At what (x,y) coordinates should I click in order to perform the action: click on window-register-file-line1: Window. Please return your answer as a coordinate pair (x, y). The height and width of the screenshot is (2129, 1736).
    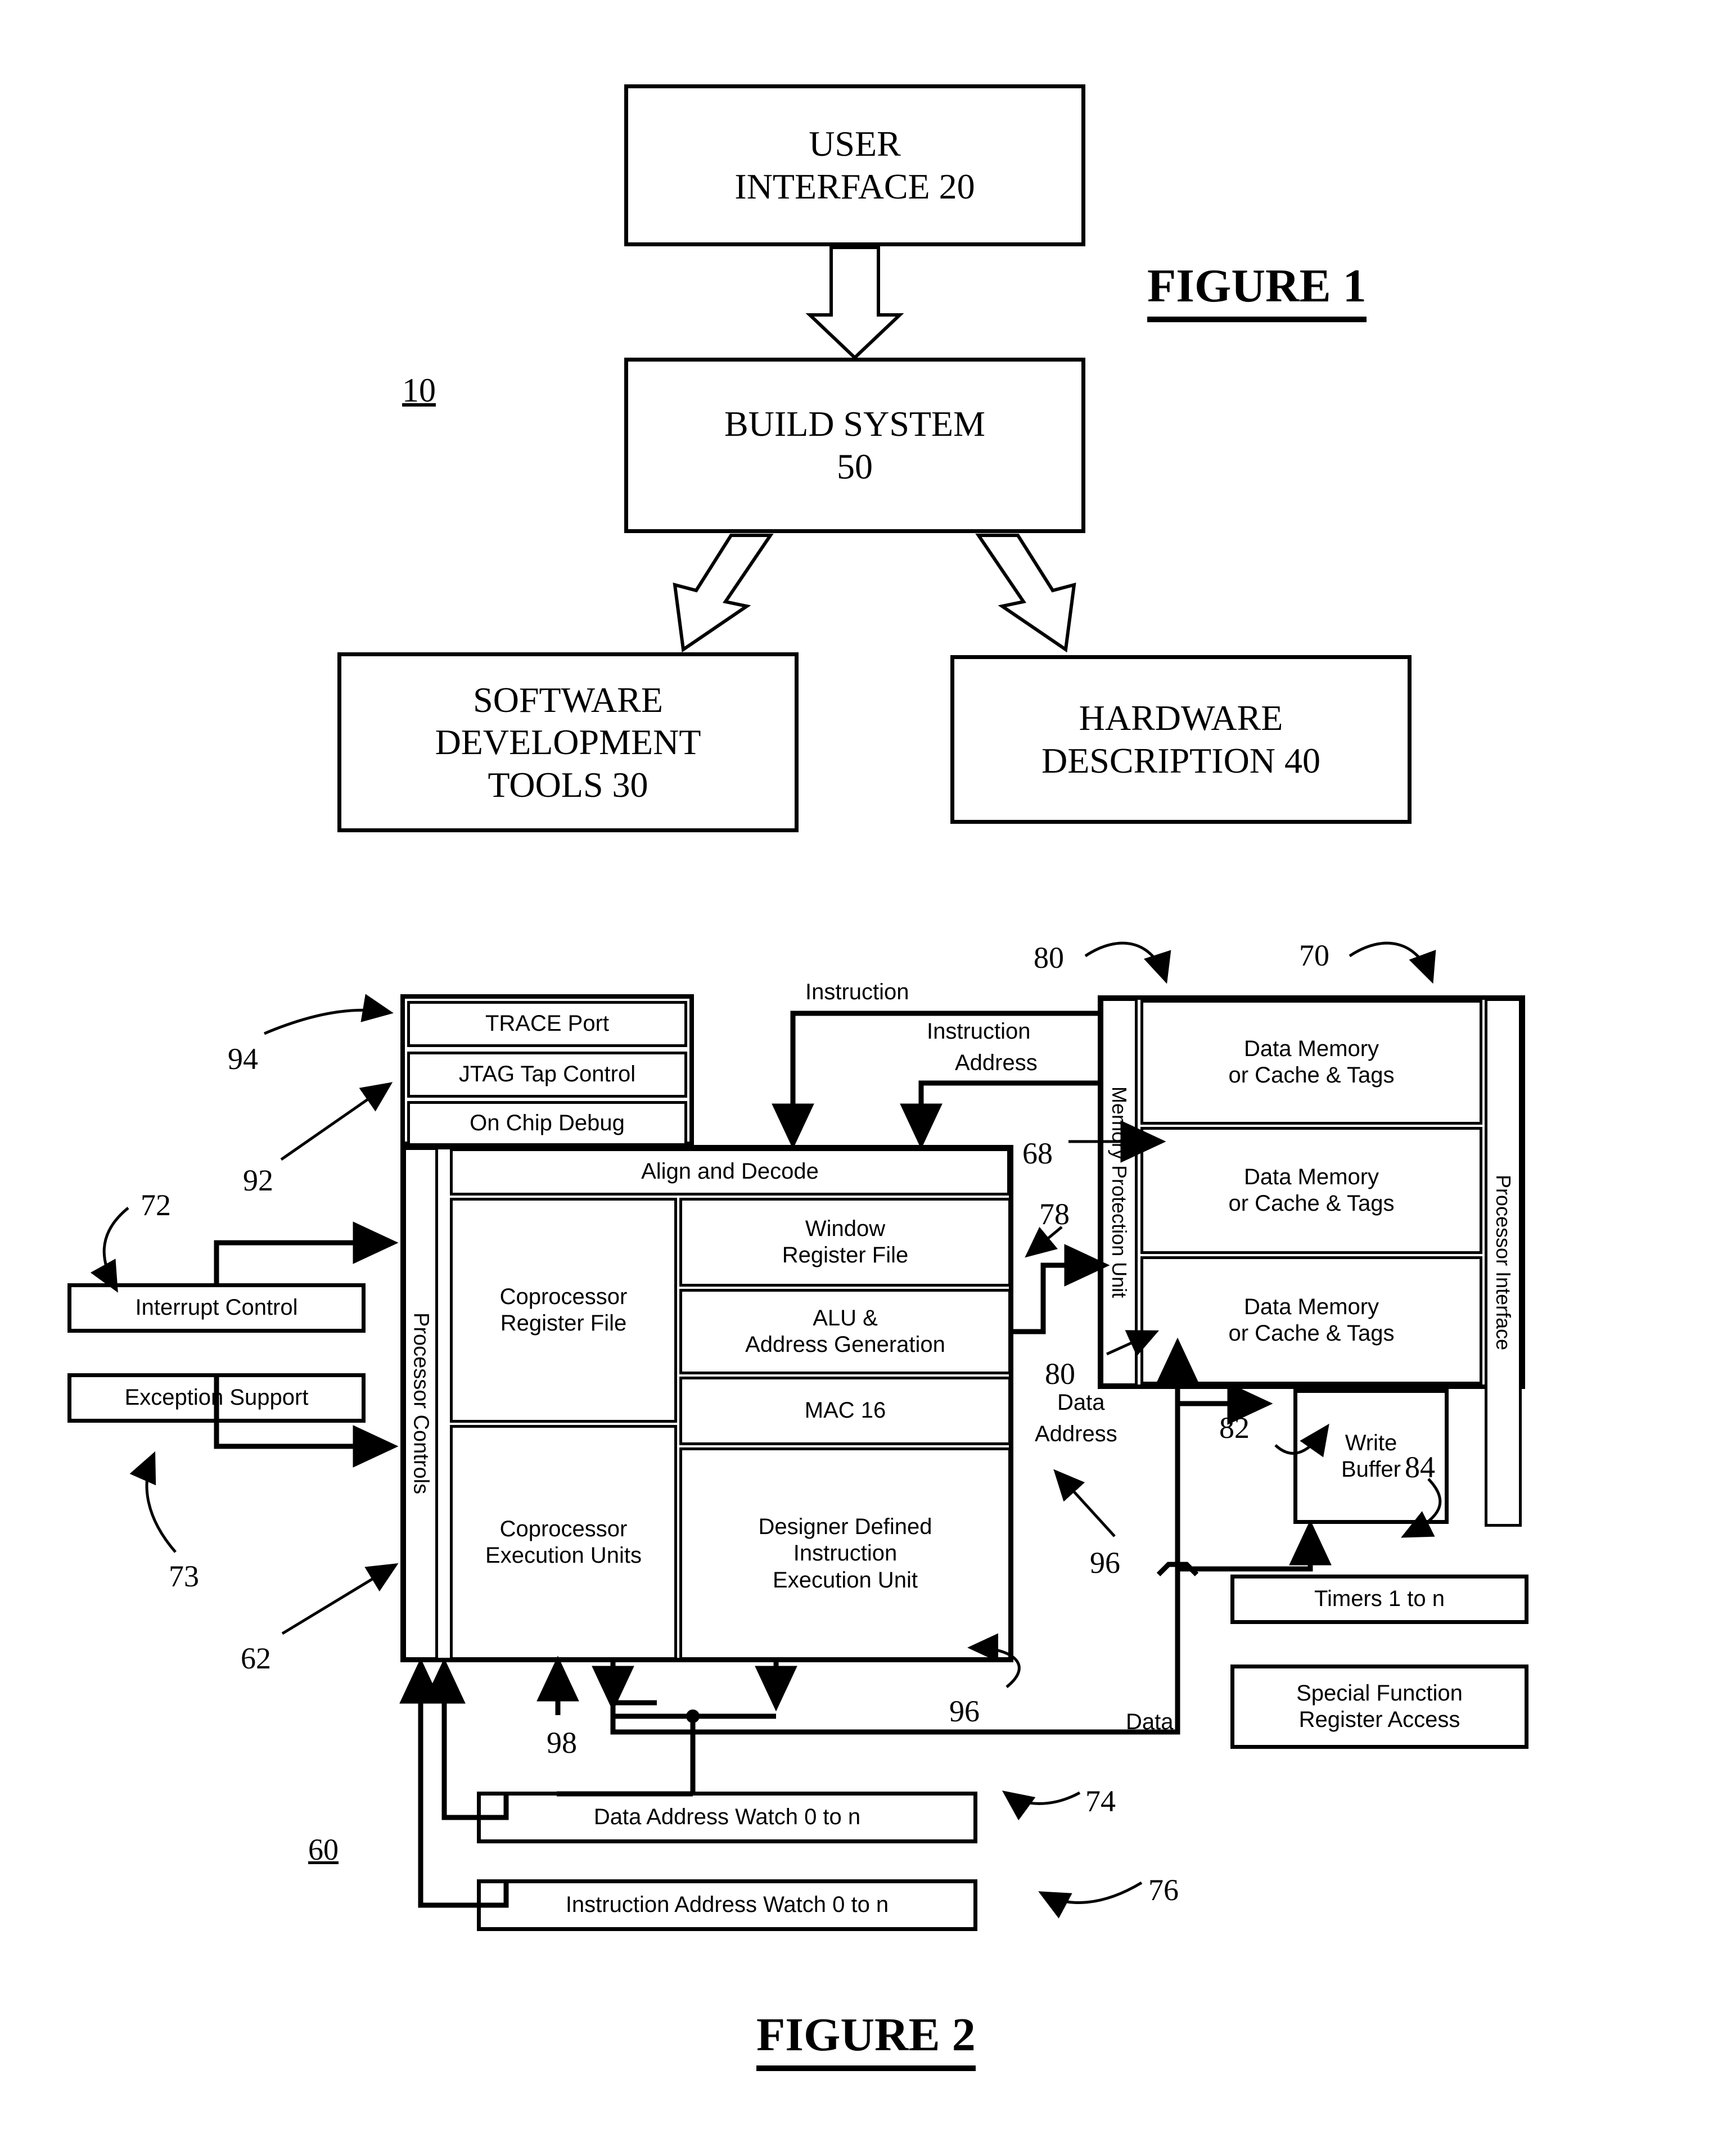
    Looking at the image, I should click on (846, 1228).